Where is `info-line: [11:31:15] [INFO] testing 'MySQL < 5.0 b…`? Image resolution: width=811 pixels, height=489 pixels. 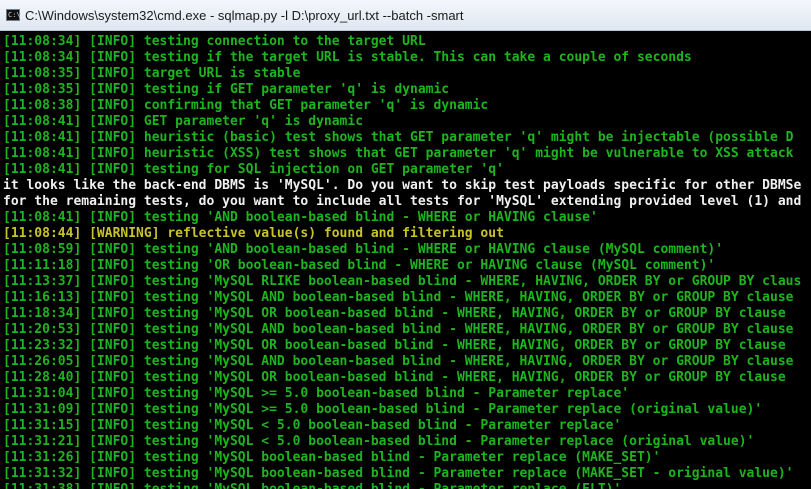
info-line: [11:31:15] [INFO] testing 'MySQL < 5.0 b… is located at coordinates (312, 425).